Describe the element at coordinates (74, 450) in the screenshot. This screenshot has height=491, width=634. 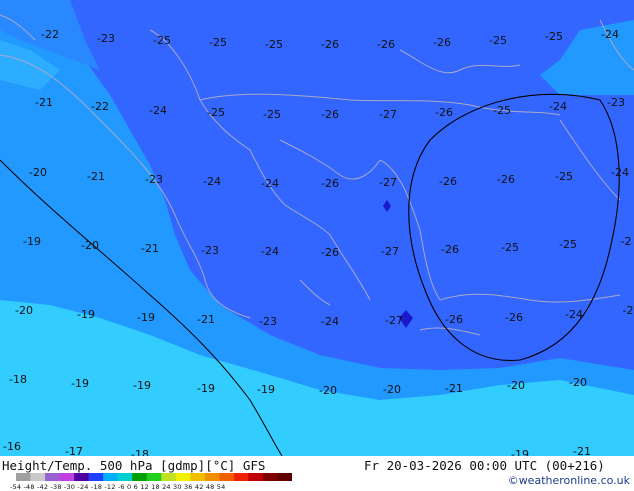
I see `temp-label: -17` at that location.